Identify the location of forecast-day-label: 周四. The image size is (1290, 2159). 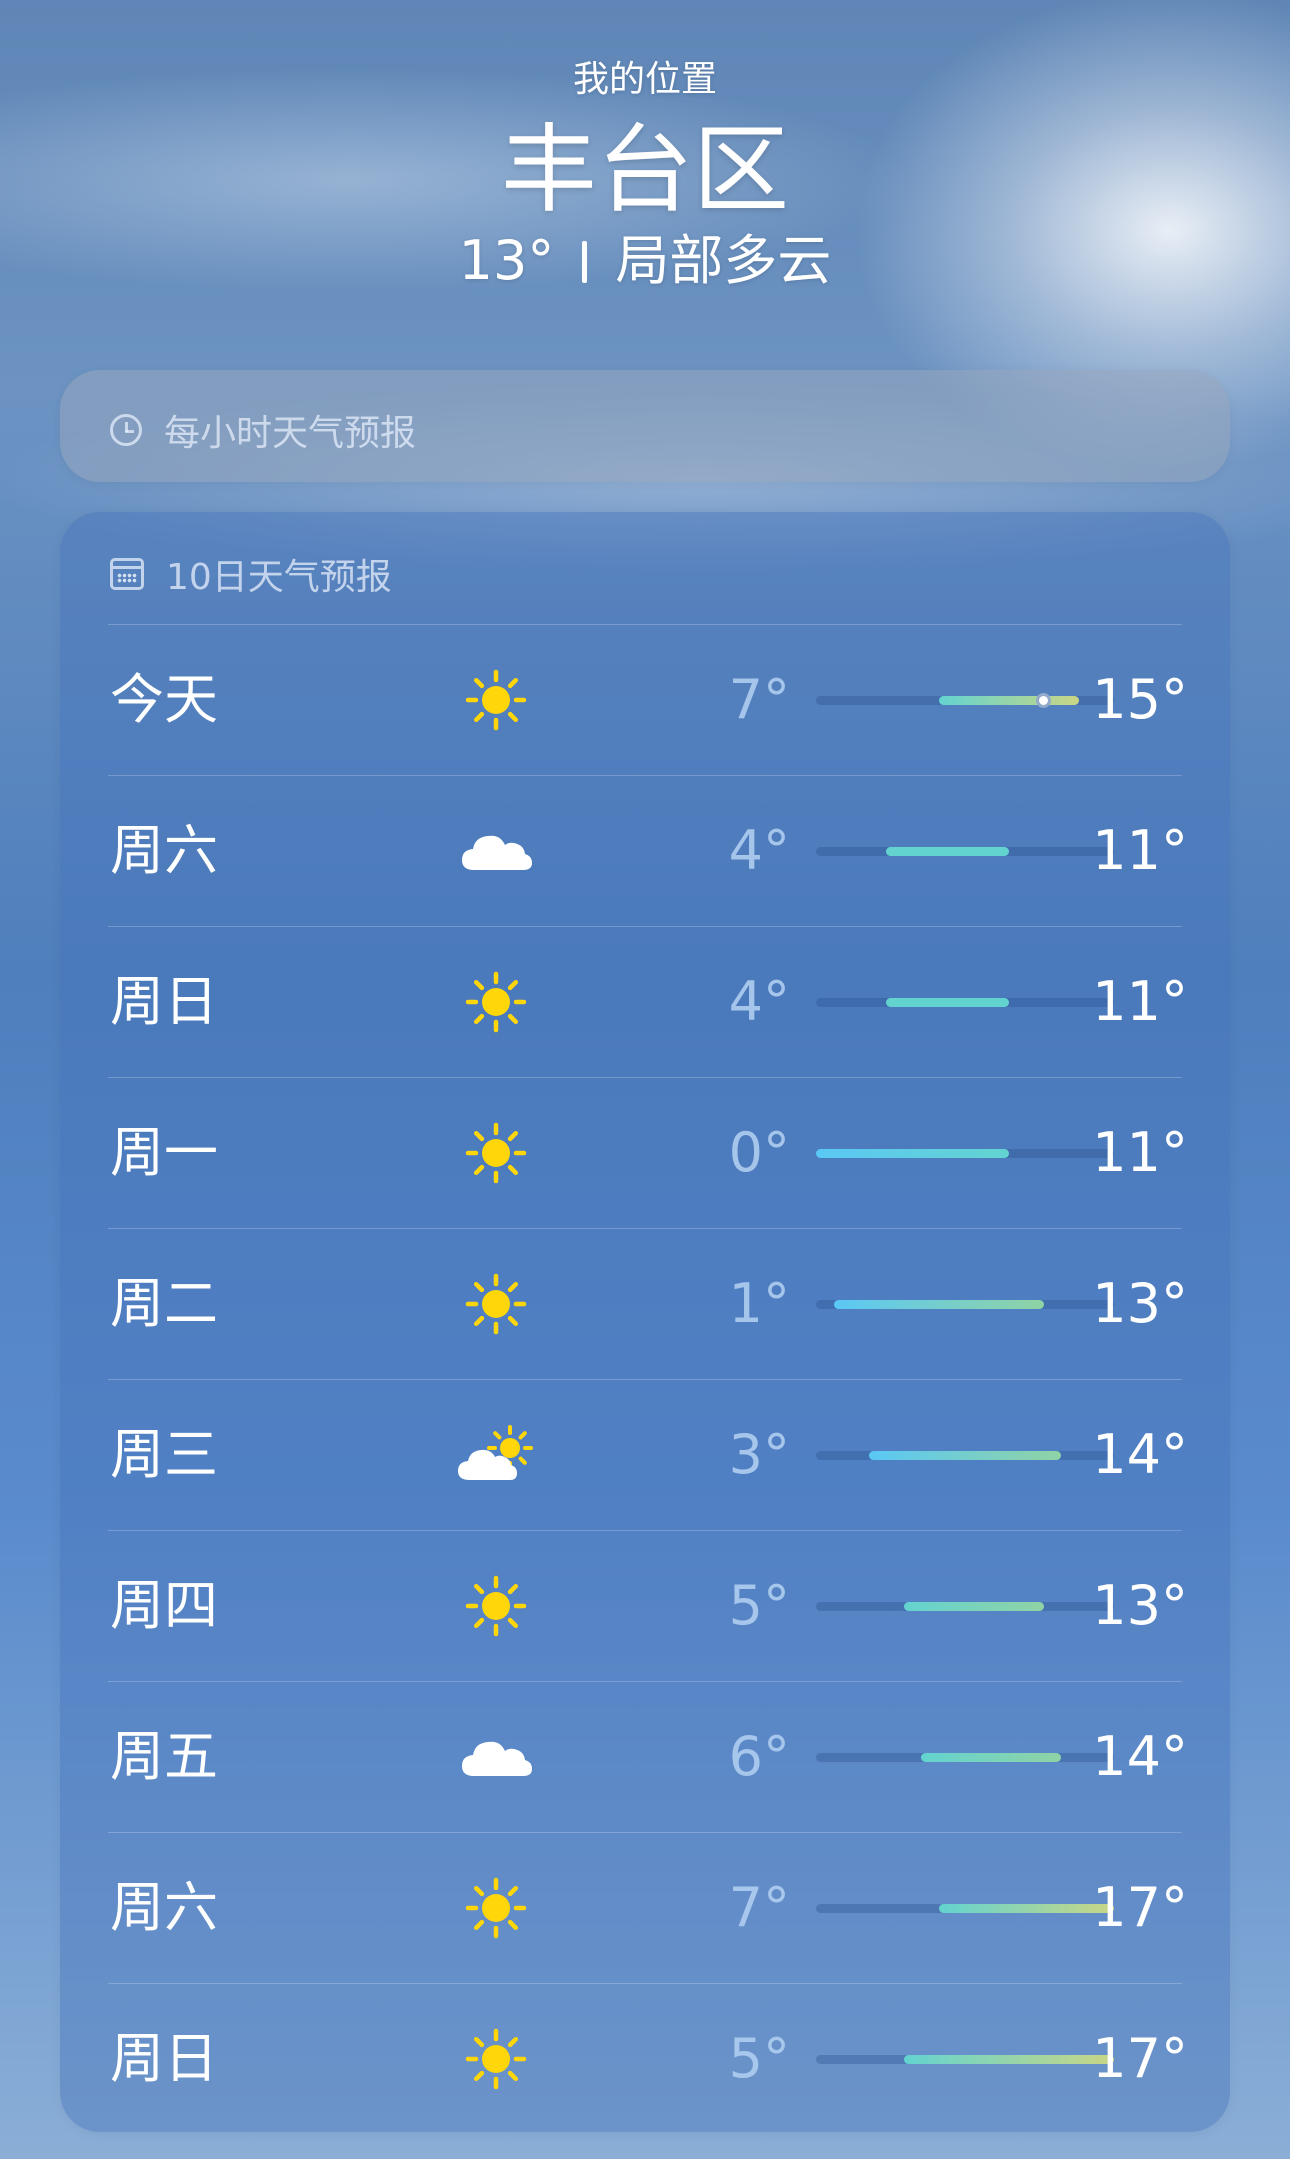
(164, 1605).